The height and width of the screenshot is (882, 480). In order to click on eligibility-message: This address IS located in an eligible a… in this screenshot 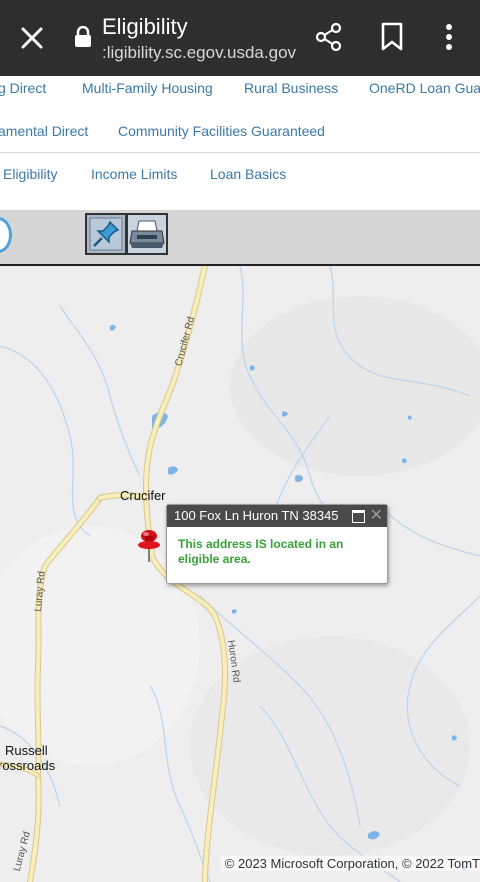, I will do `click(261, 551)`.